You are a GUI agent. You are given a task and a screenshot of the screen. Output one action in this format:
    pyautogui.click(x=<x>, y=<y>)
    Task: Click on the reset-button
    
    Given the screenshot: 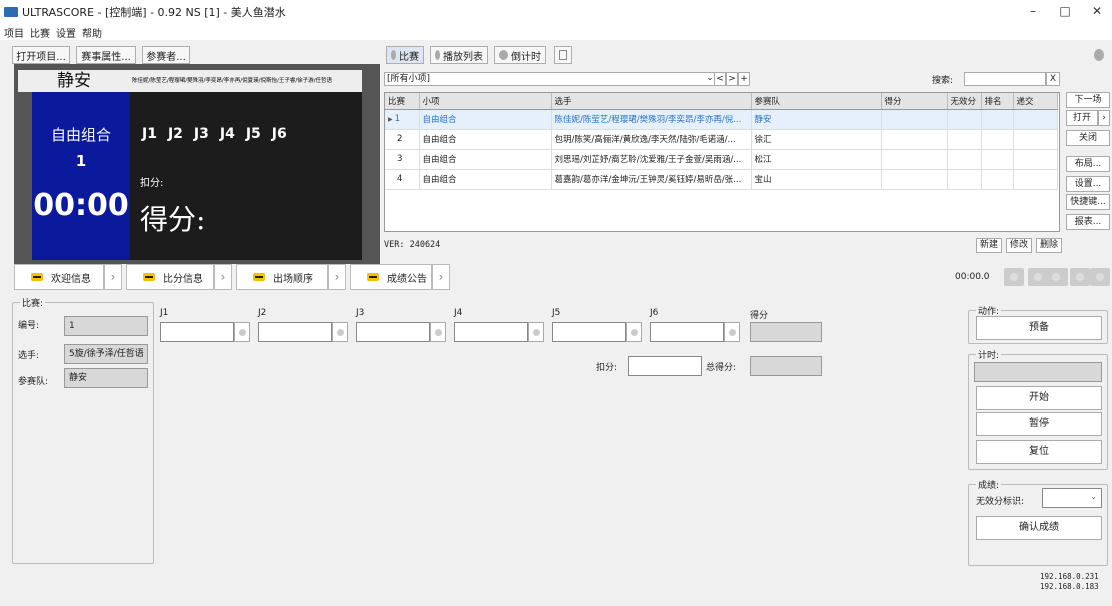 What is the action you would take?
    pyautogui.click(x=1100, y=277)
    